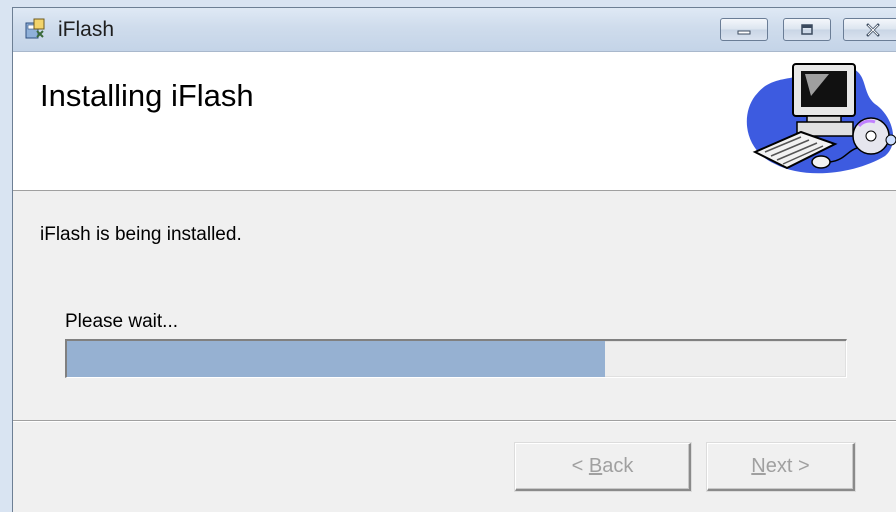 This screenshot has height=512, width=896. What do you see at coordinates (35, 29) in the screenshot?
I see `installer-app-icon` at bounding box center [35, 29].